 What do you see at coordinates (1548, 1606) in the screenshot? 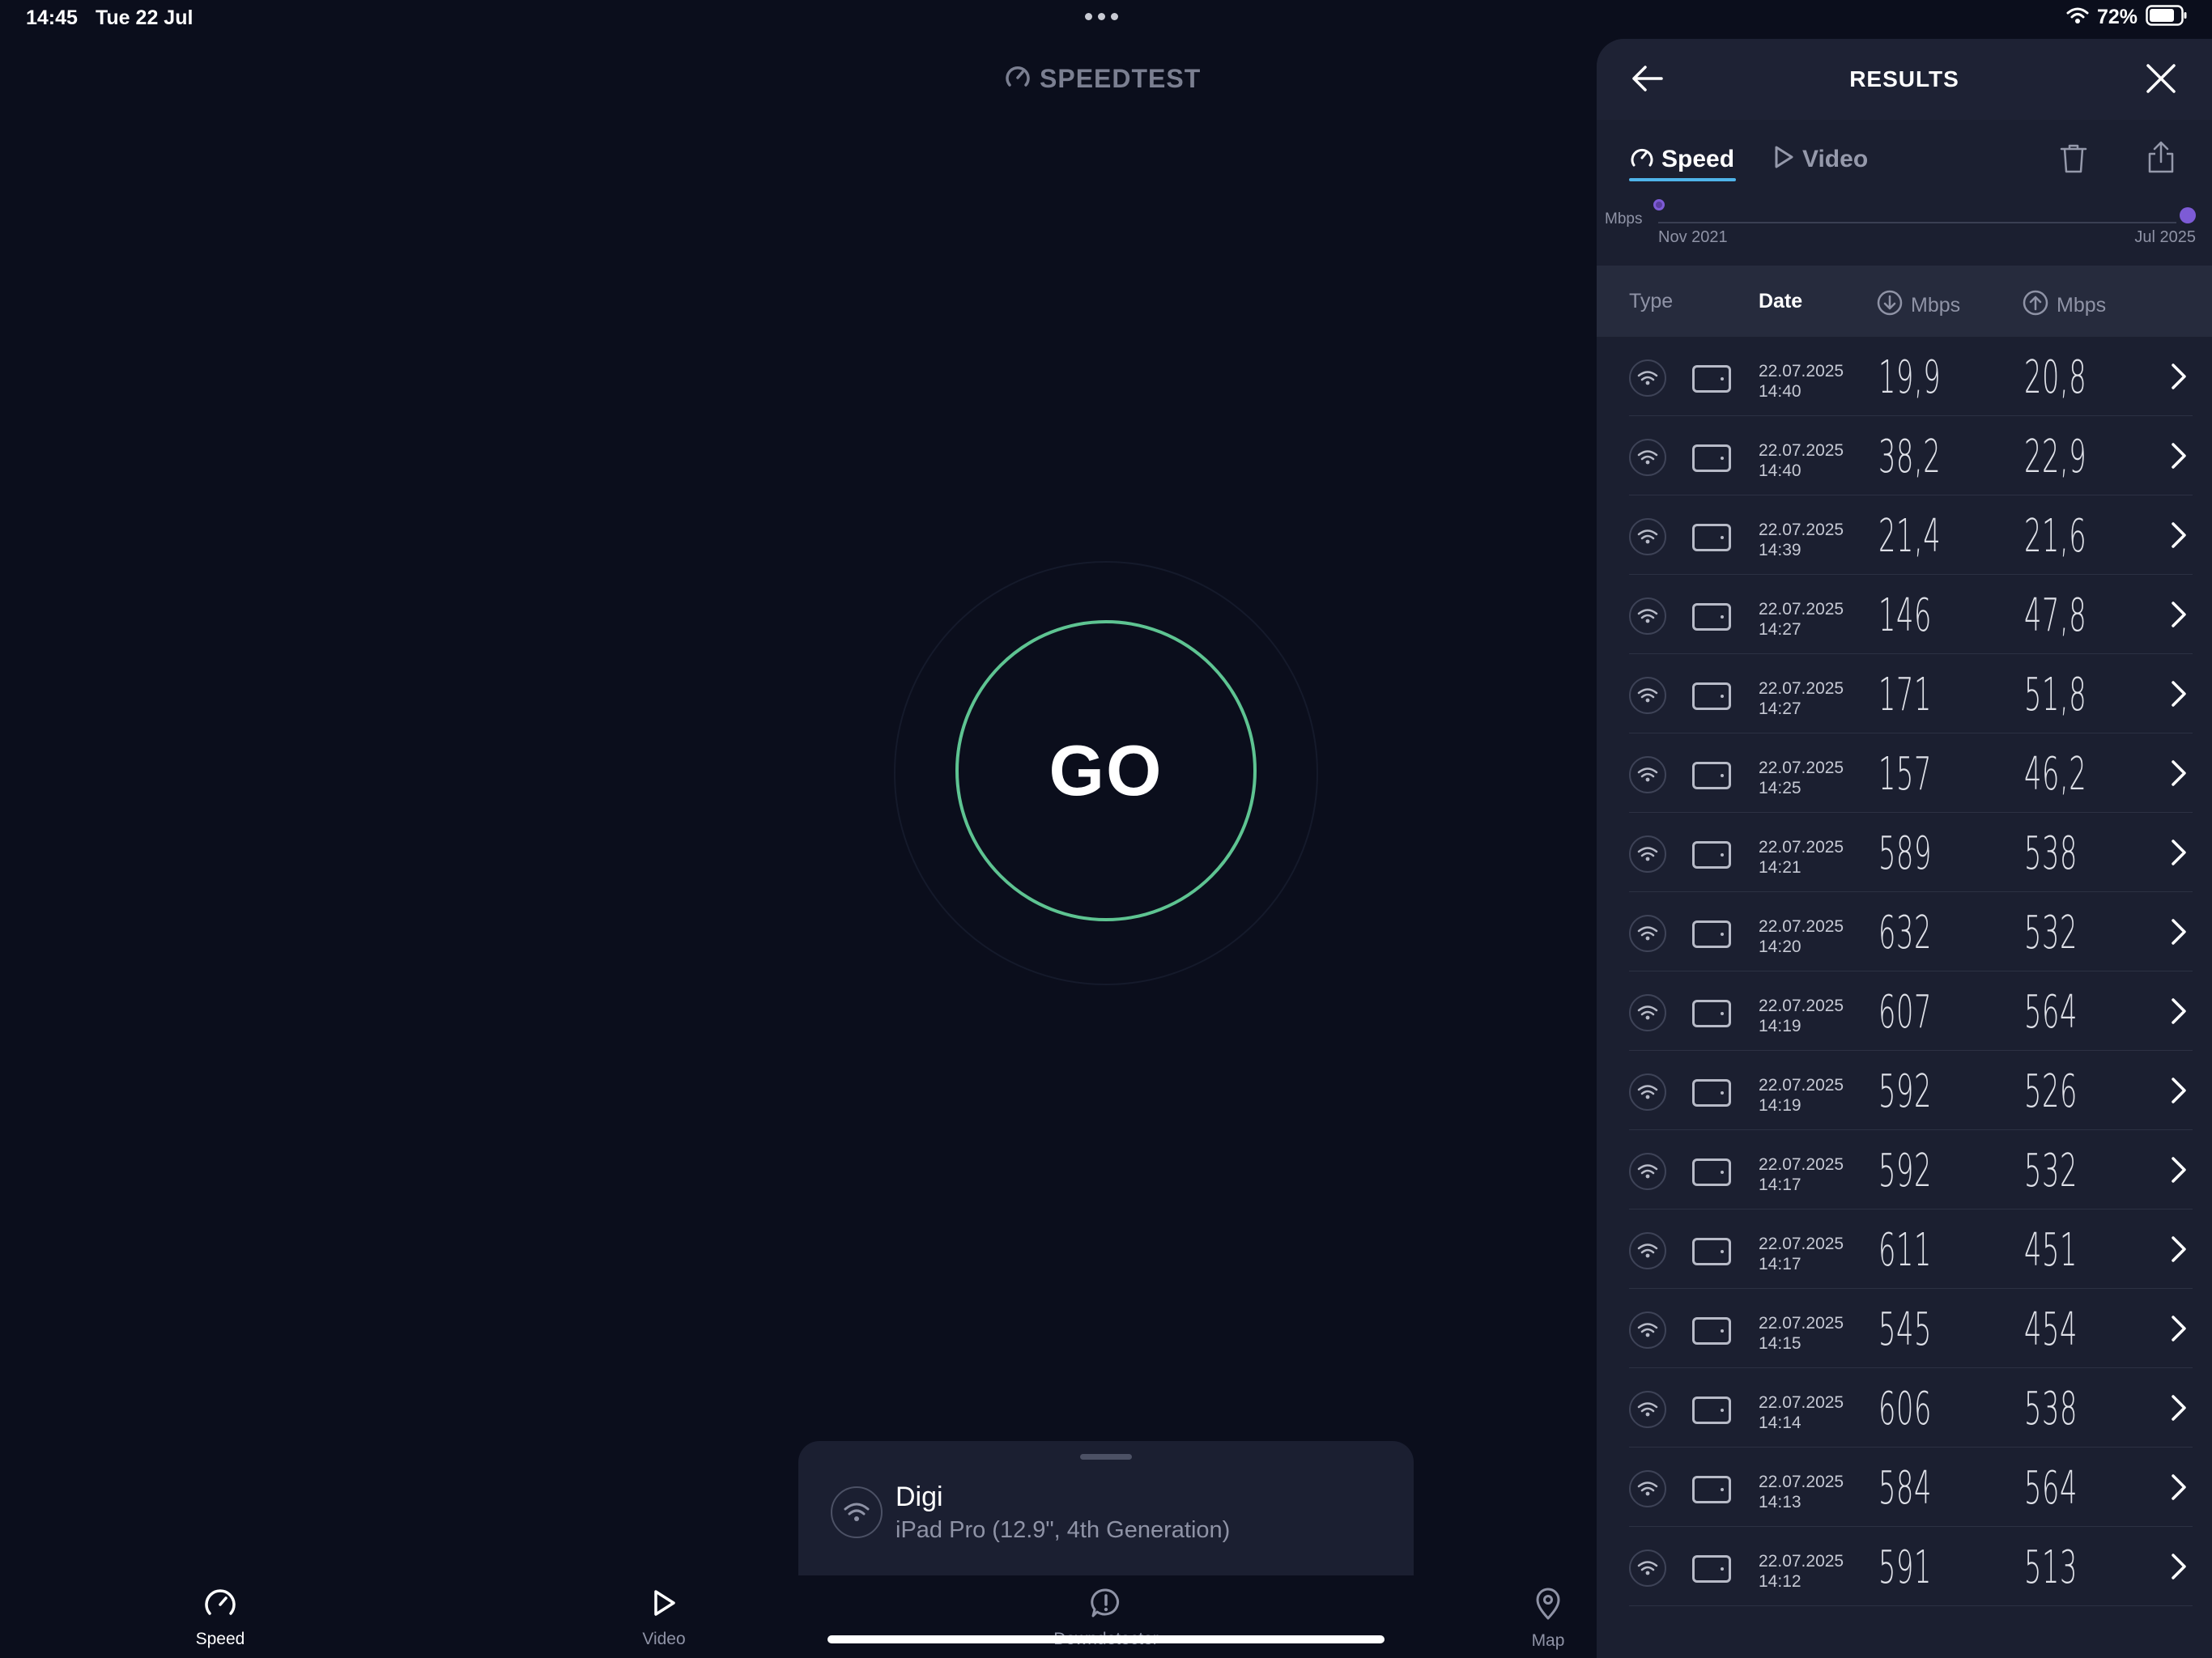
I see `map-pin-icon` at bounding box center [1548, 1606].